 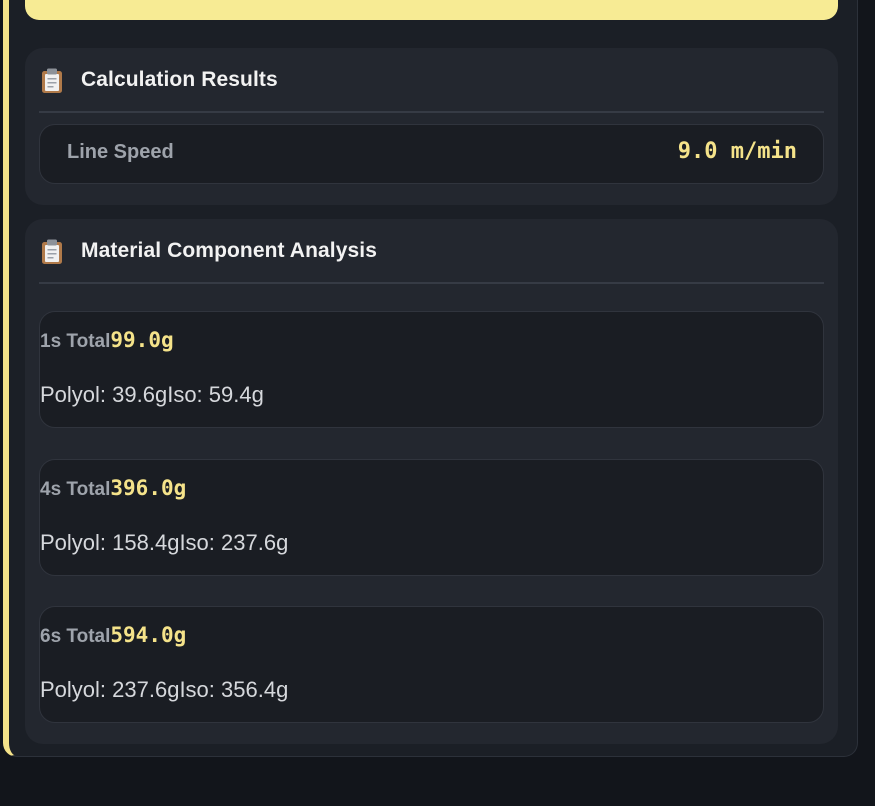 I want to click on calculation-results-header: Calculation Results, so click(x=431, y=80).